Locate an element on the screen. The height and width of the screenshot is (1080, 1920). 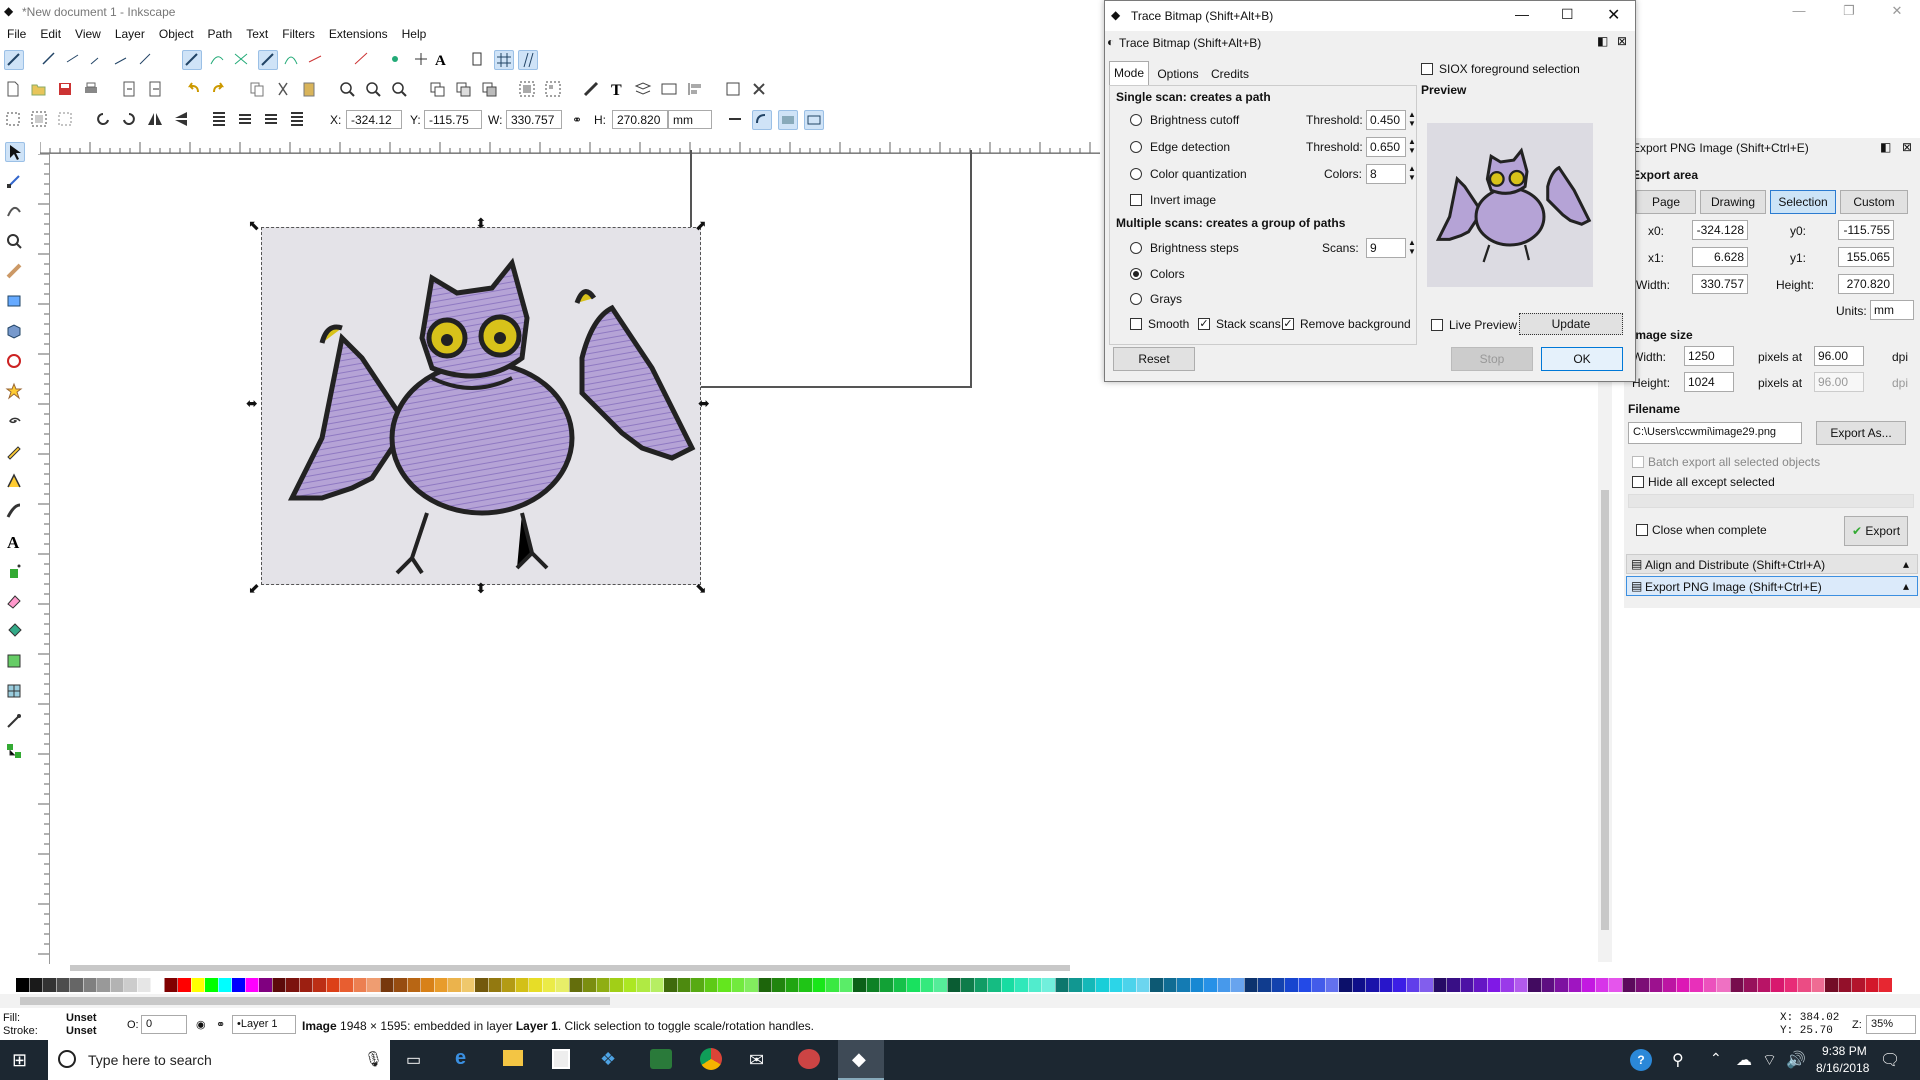
snap-guide-icon is located at coordinates (528, 60).